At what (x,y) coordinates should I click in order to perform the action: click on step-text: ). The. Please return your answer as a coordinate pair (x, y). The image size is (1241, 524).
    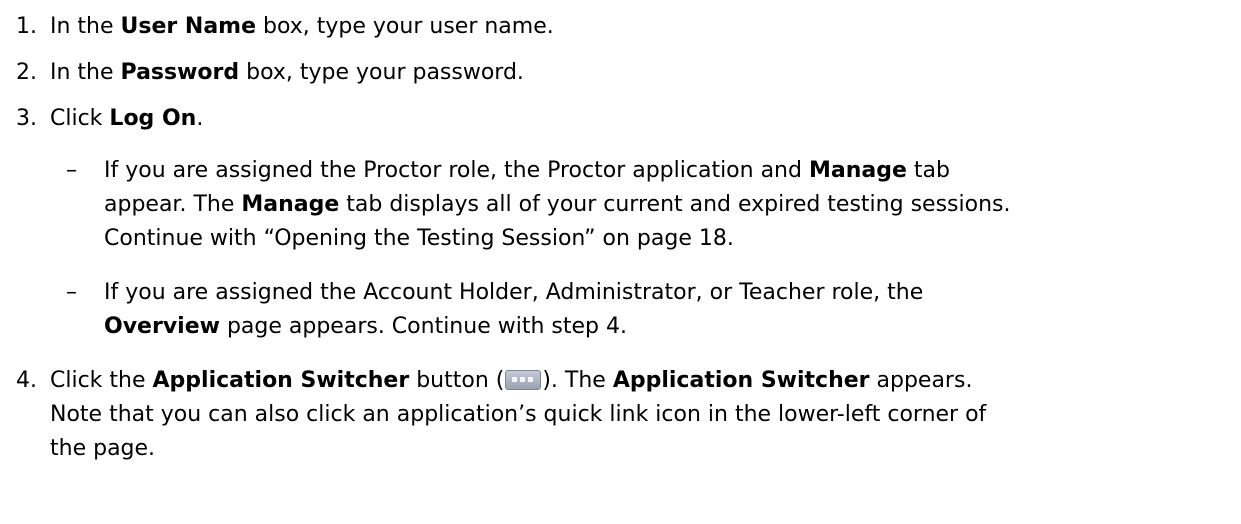
    Looking at the image, I should click on (577, 380).